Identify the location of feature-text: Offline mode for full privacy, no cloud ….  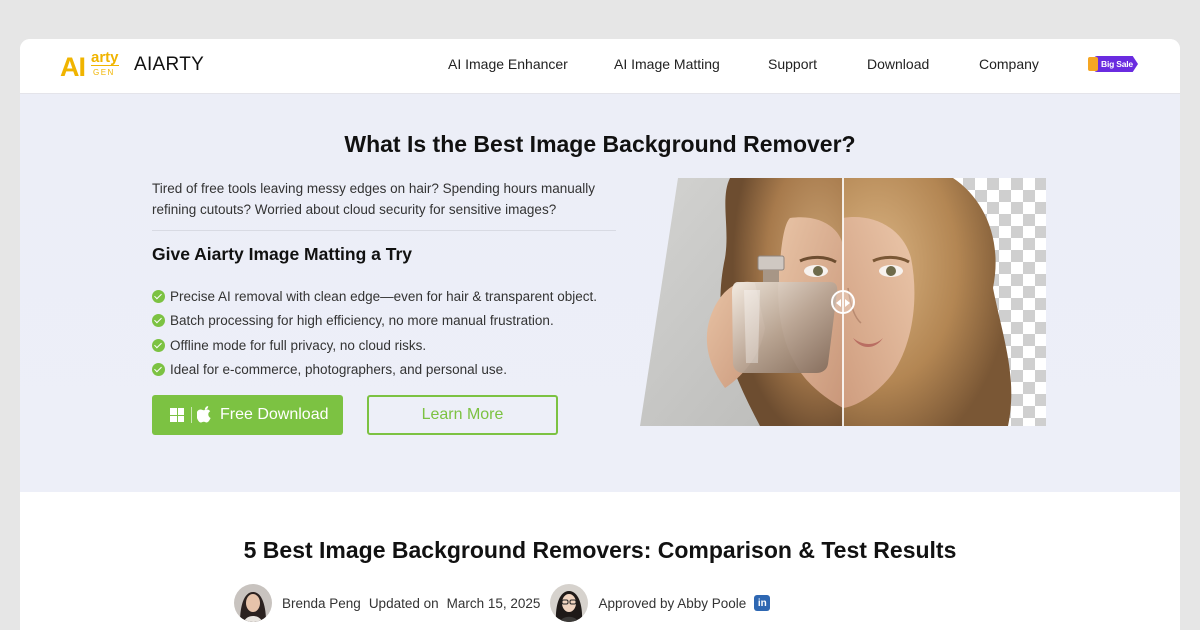
(298, 345).